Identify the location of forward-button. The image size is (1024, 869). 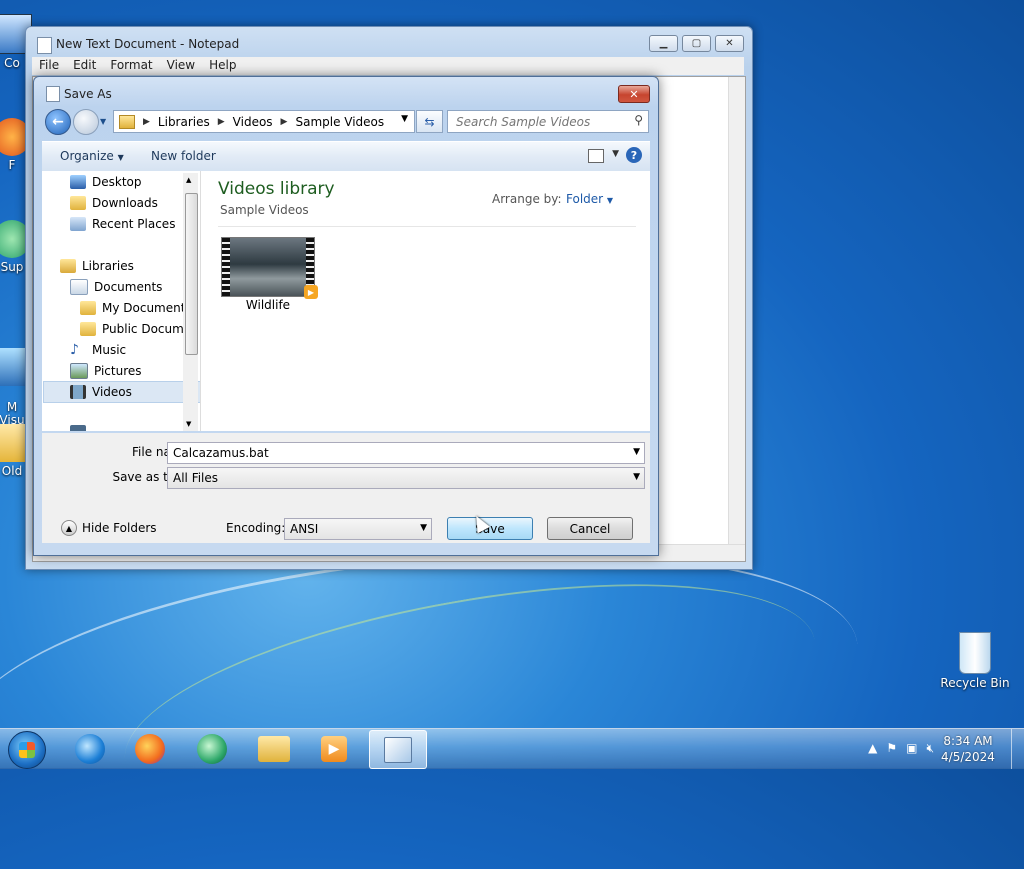
(86, 122).